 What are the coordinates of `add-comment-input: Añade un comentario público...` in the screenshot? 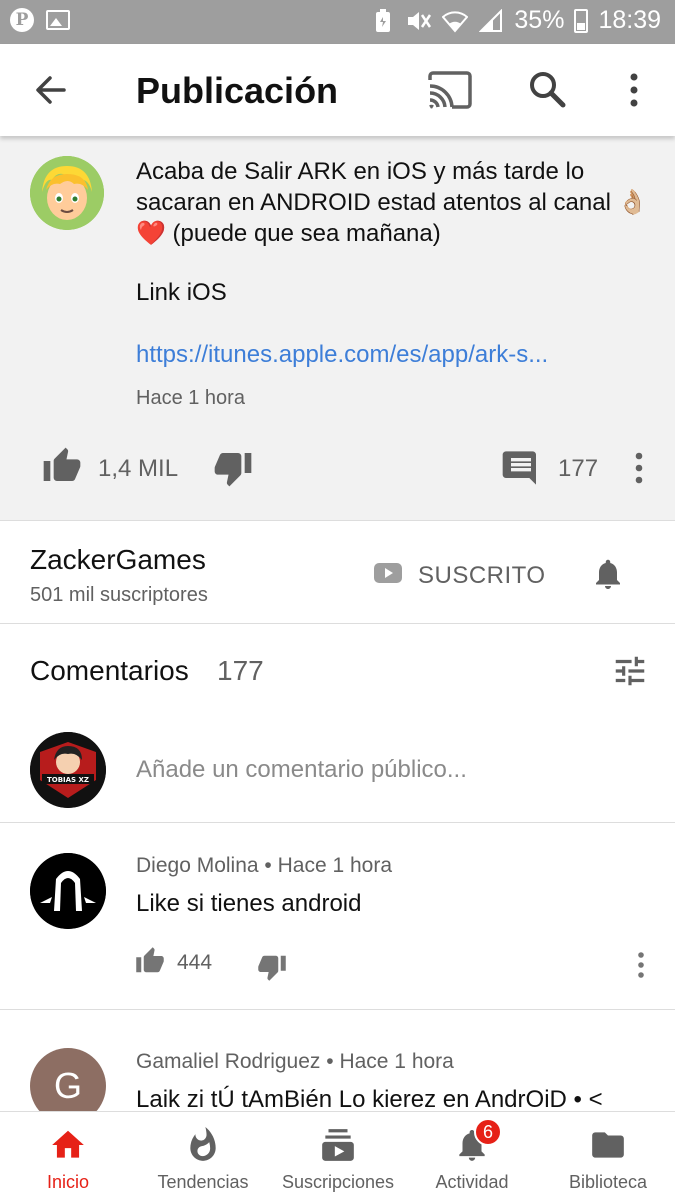 It's located at (301, 770).